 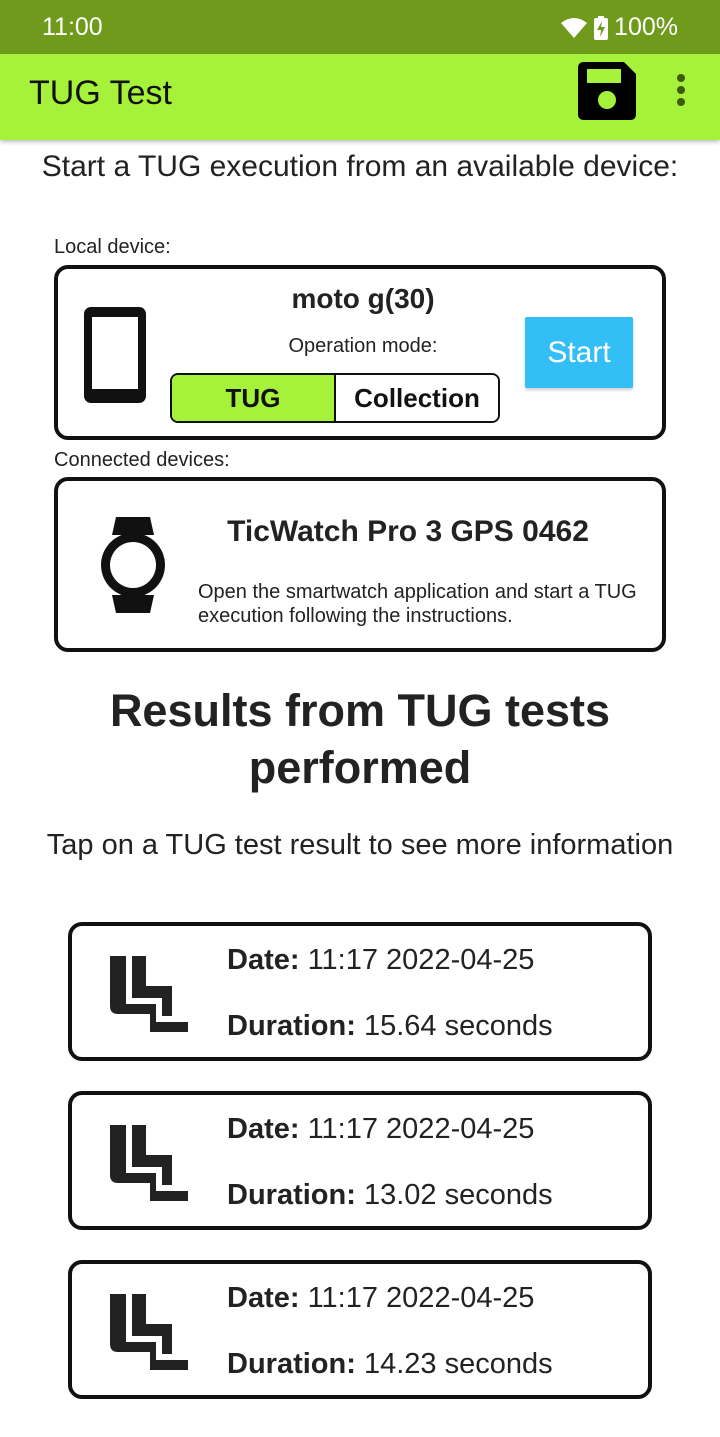 What do you see at coordinates (417, 398) in the screenshot?
I see `mode-collection-button: Collection` at bounding box center [417, 398].